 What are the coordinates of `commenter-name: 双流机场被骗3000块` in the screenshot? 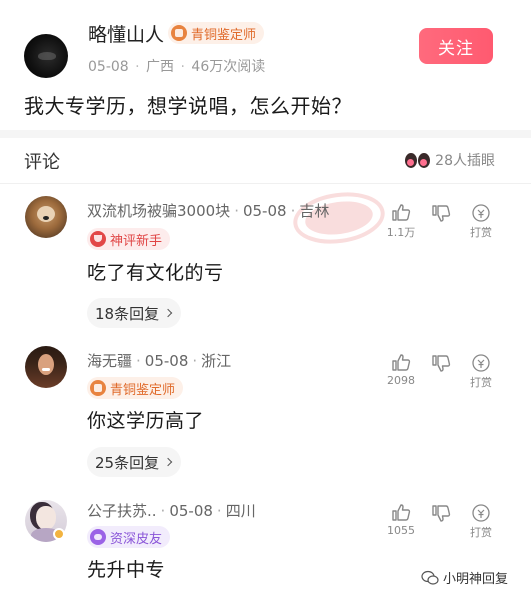 It's located at (158, 211).